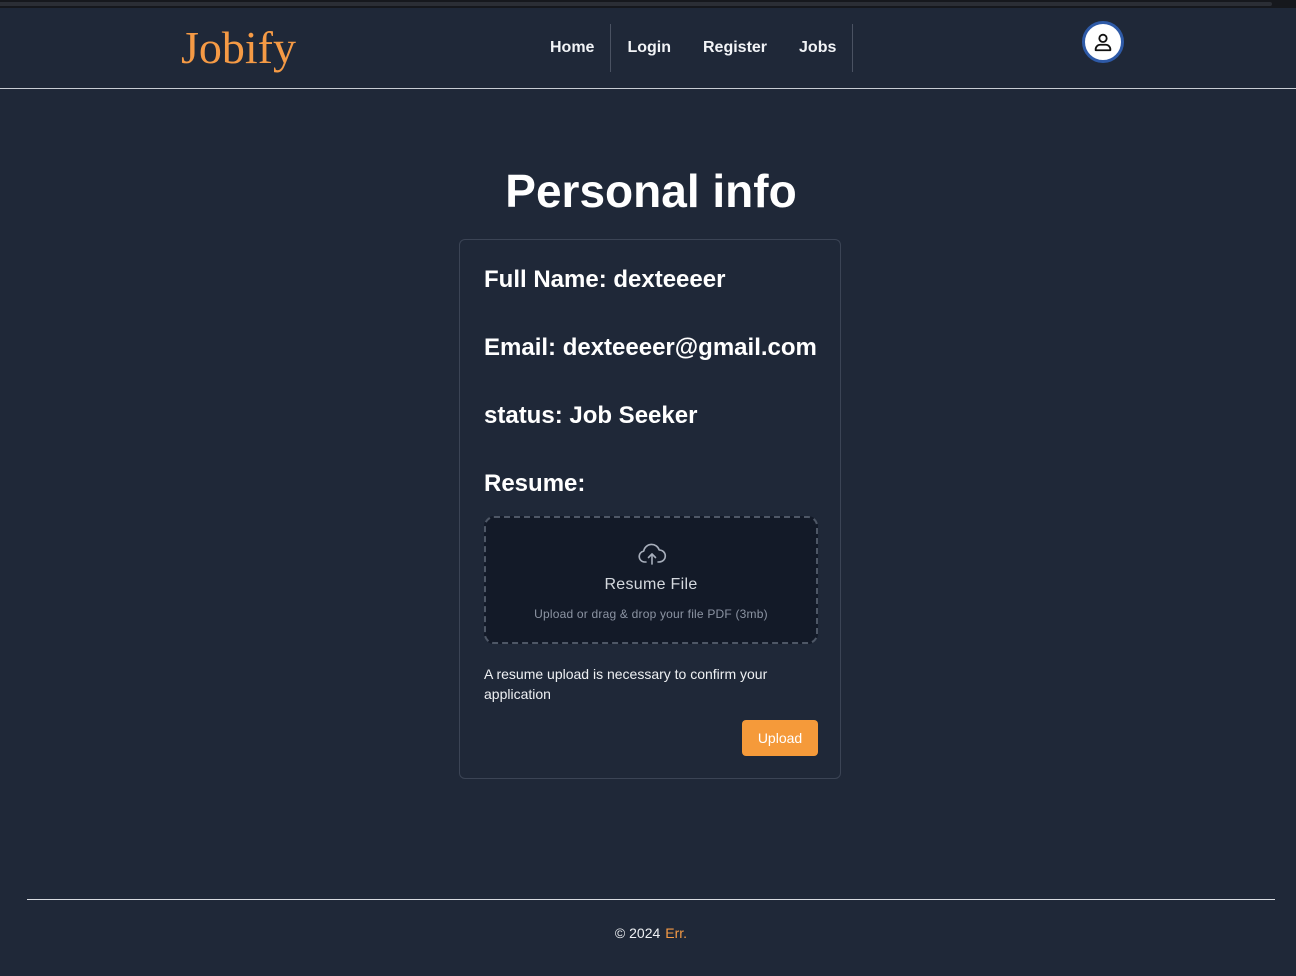 Image resolution: width=1296 pixels, height=976 pixels. Describe the element at coordinates (605, 279) in the screenshot. I see `full-name-text: Full Name: dexteeeer` at that location.